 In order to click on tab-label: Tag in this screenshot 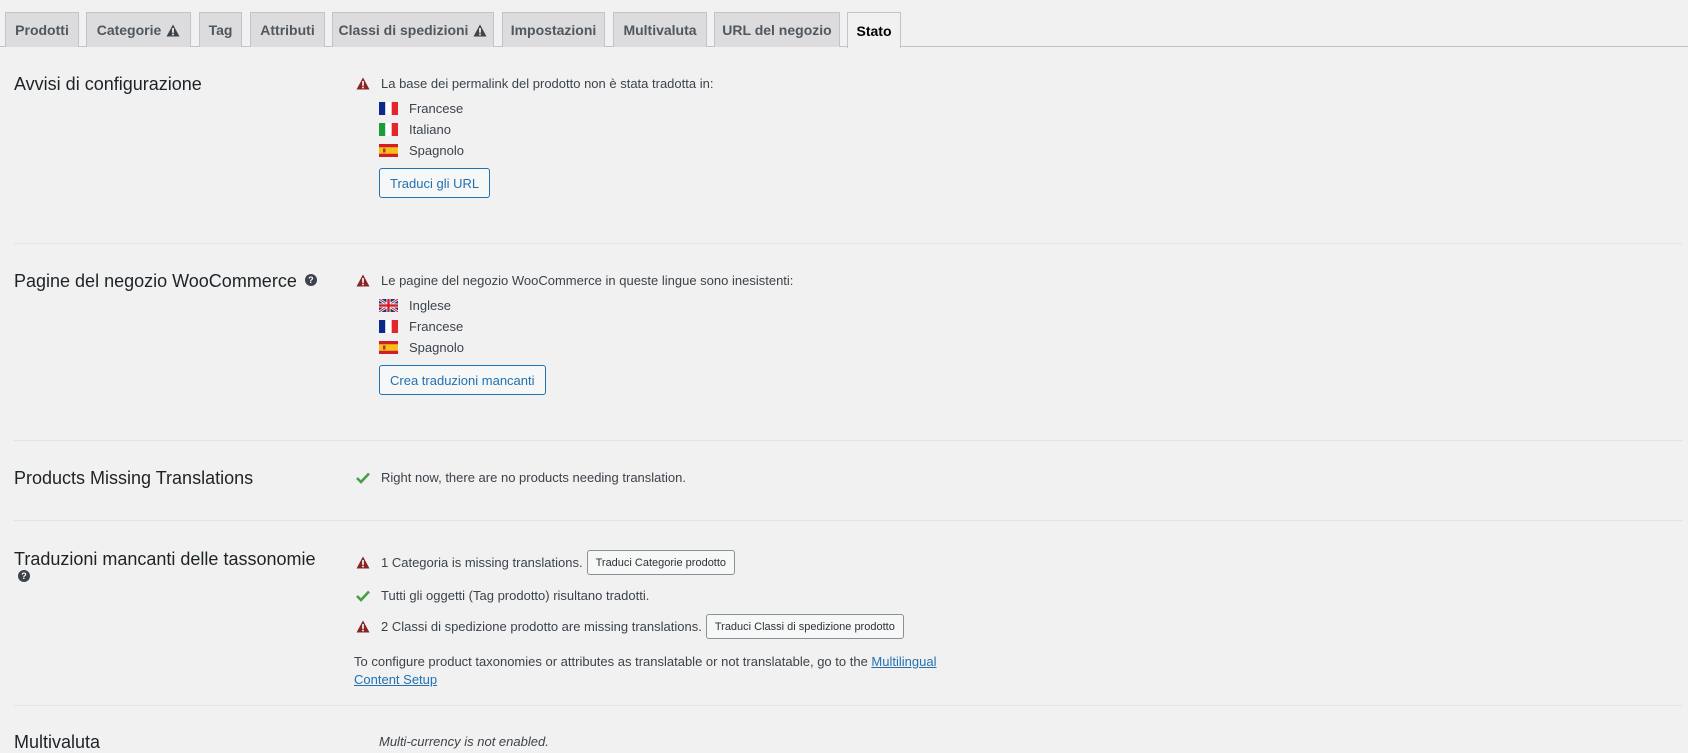, I will do `click(220, 30)`.